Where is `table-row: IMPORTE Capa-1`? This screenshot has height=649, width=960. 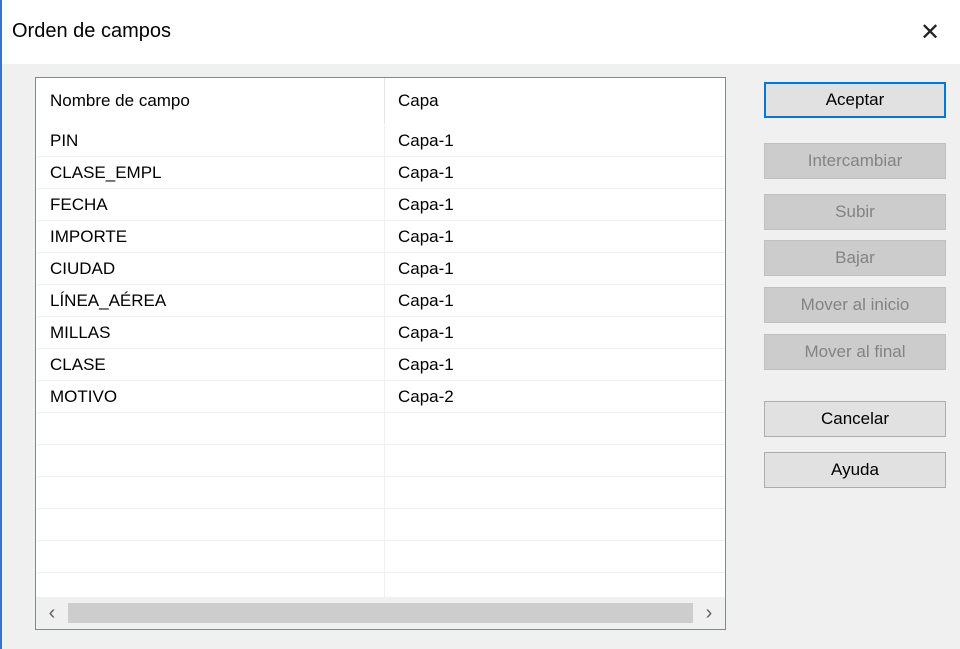
table-row: IMPORTE Capa-1 is located at coordinates (380, 237).